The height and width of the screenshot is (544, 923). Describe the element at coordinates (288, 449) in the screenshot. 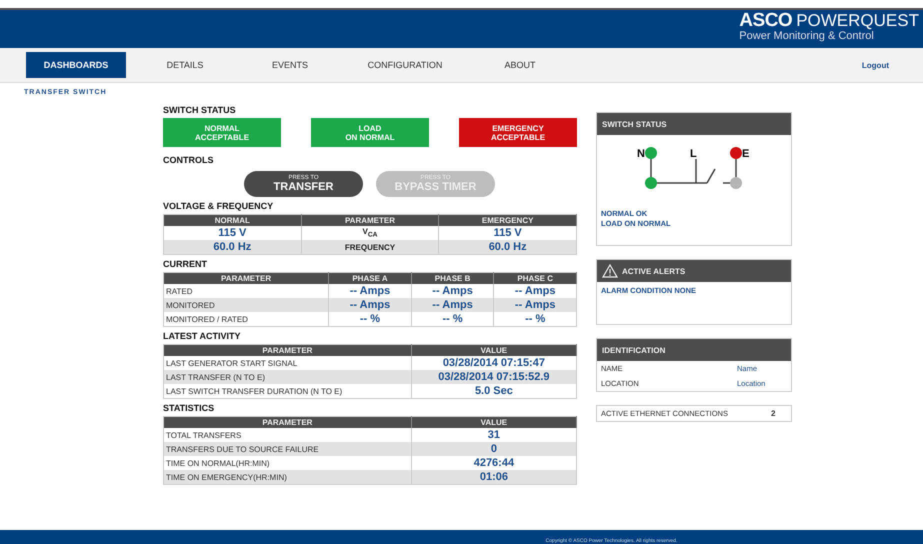

I see `table-cell: TRANSFERS DUE TO SOURCE FAILURE` at that location.